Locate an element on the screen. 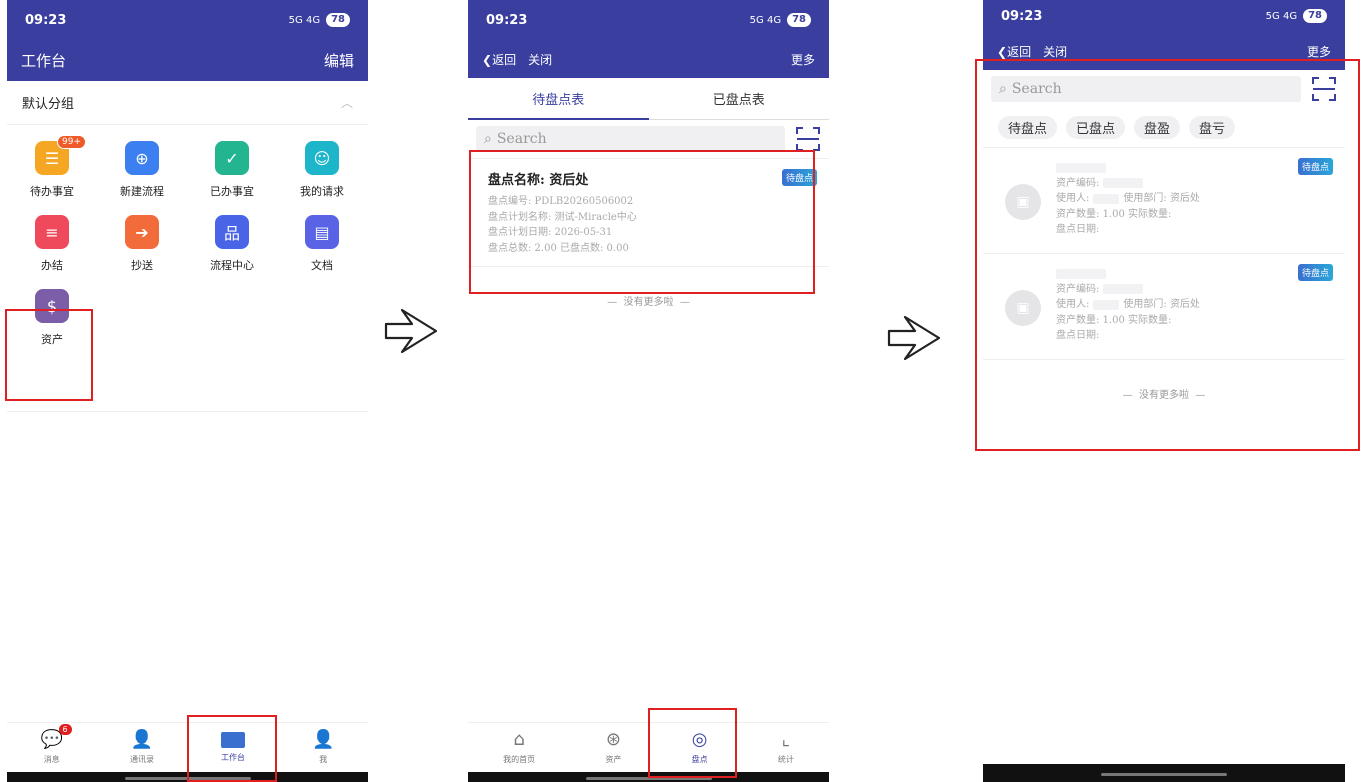  tab-label: 我 is located at coordinates (323, 759).